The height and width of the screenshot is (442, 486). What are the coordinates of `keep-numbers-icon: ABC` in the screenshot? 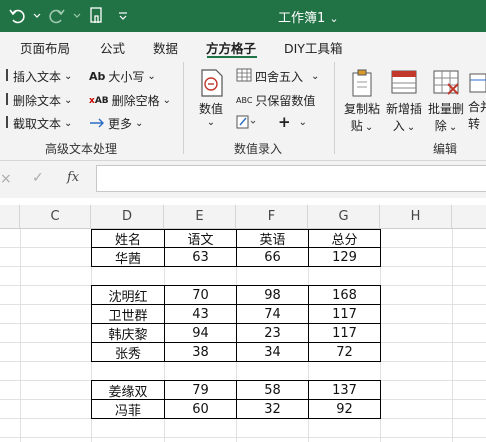 It's located at (244, 100).